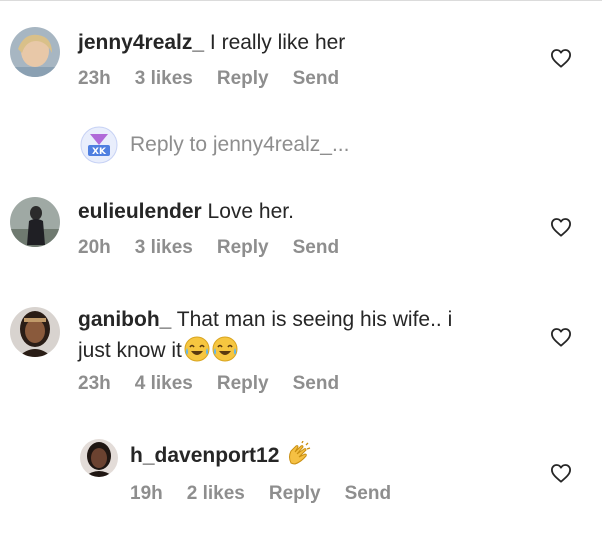 The height and width of the screenshot is (536, 602). What do you see at coordinates (298, 453) in the screenshot?
I see `clapping-hands-emoji-icon` at bounding box center [298, 453].